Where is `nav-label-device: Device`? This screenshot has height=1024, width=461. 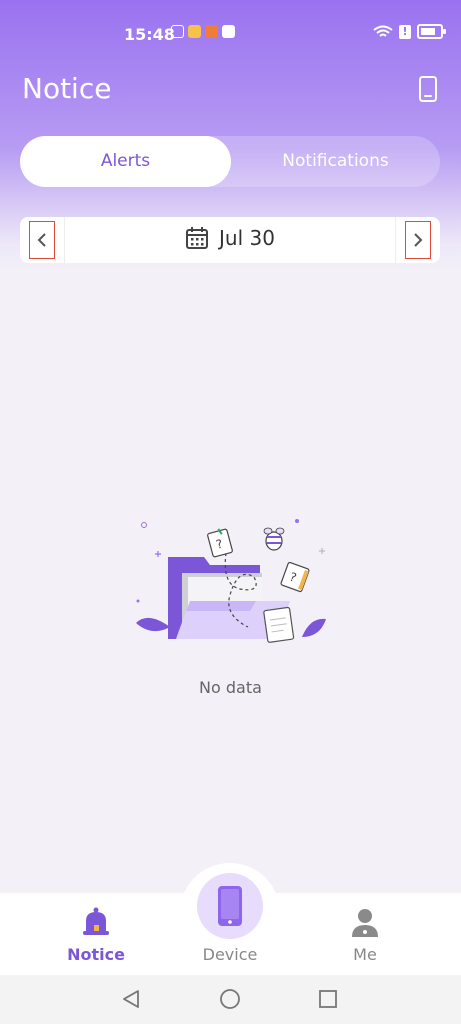
nav-label-device: Device is located at coordinates (230, 954).